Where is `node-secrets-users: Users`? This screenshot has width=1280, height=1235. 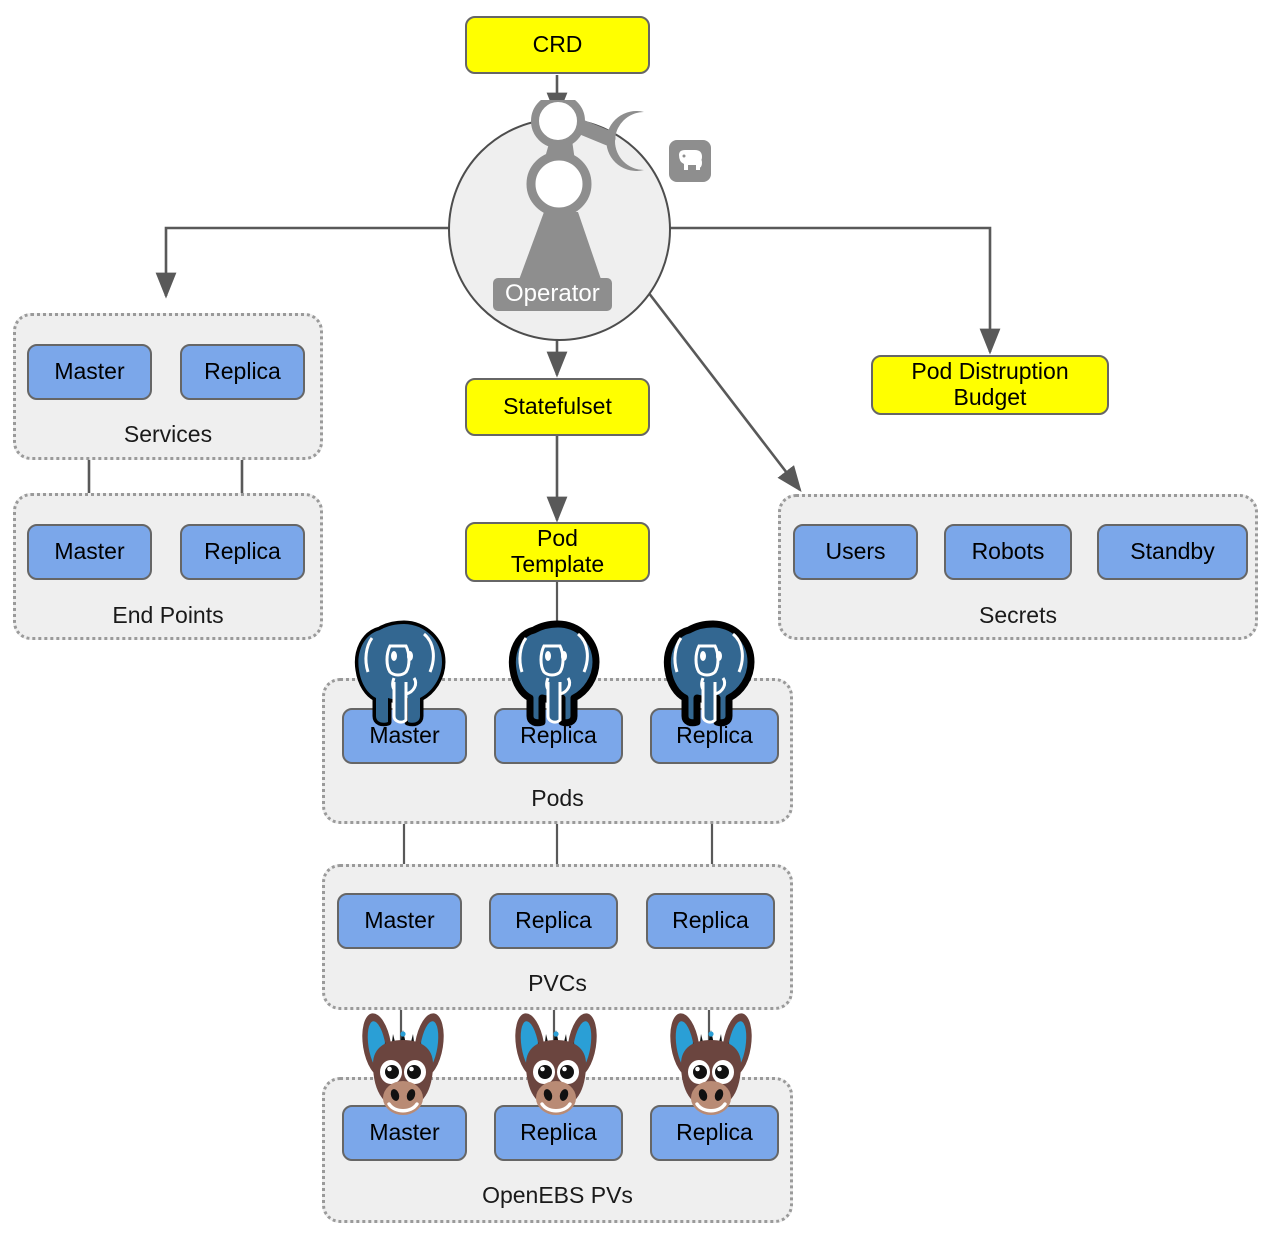 node-secrets-users: Users is located at coordinates (855, 552).